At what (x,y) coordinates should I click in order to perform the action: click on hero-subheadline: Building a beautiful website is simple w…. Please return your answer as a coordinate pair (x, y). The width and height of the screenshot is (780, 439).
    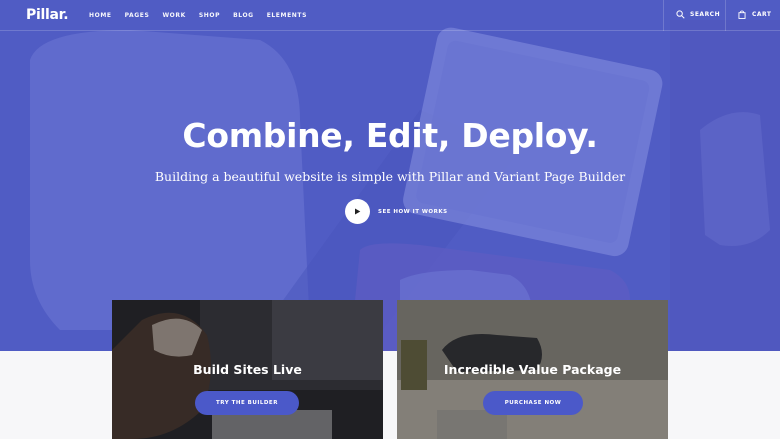
    Looking at the image, I should click on (390, 176).